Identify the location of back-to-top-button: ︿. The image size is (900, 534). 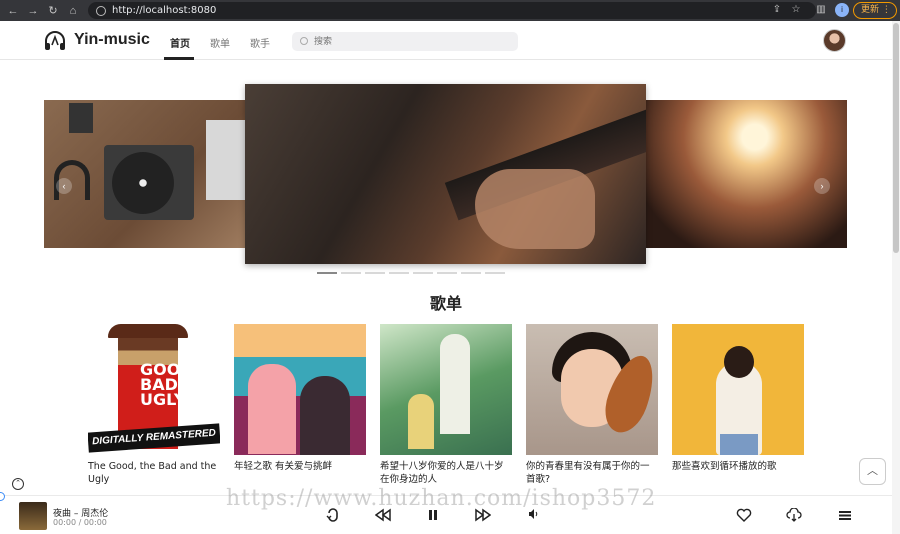
(872, 471).